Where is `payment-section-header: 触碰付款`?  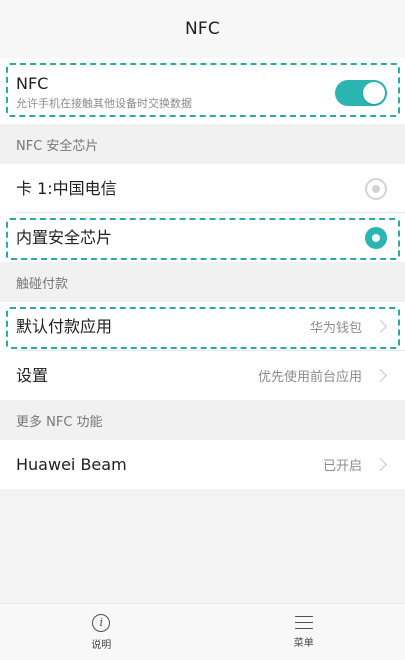
payment-section-header: 触碰付款 is located at coordinates (202, 282).